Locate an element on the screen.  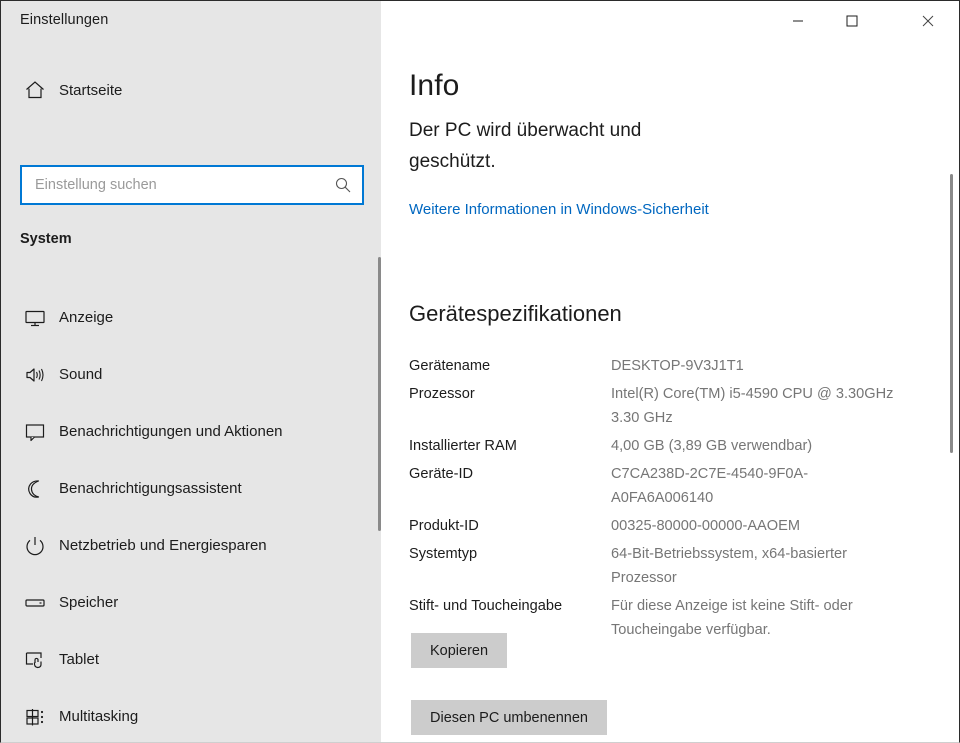
sidebar-item-speicher-label: Speicher is located at coordinates (89, 602).